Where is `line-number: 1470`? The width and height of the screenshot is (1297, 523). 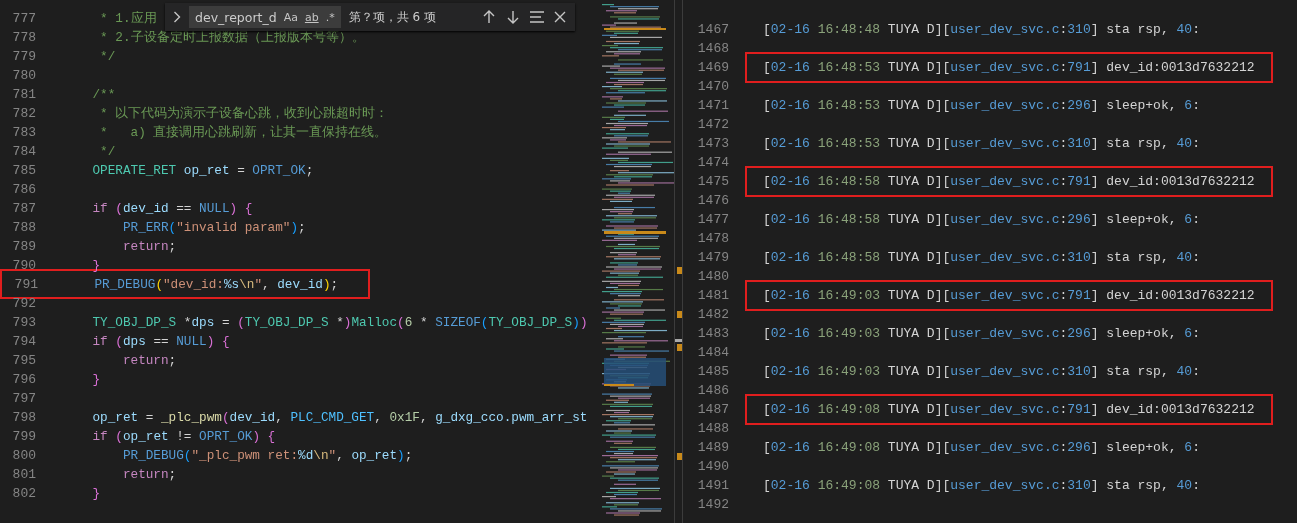
line-number: 1470 is located at coordinates (712, 86).